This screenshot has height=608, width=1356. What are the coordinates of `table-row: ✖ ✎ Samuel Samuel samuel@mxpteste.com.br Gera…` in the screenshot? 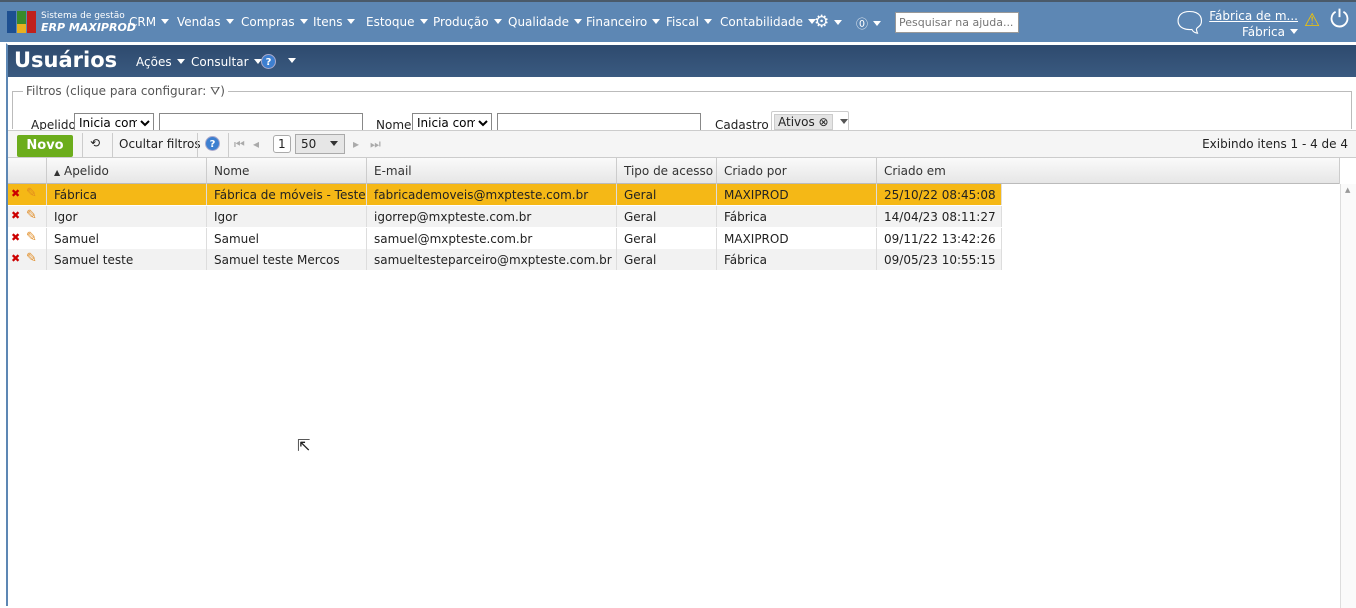 It's located at (505, 238).